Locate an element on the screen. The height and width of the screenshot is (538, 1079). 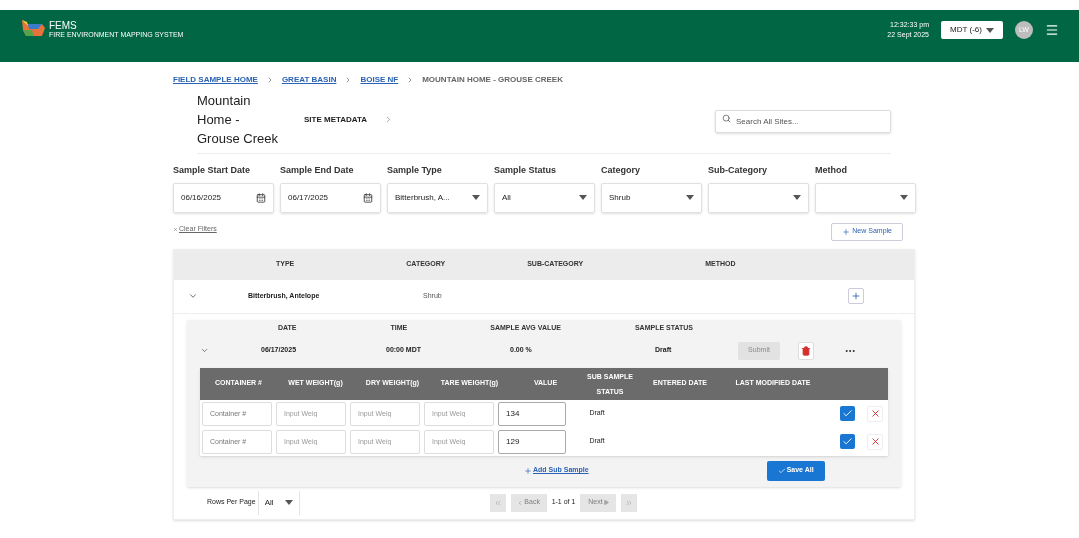
breadcrumb-link: GREAT BASIN is located at coordinates (309, 80).